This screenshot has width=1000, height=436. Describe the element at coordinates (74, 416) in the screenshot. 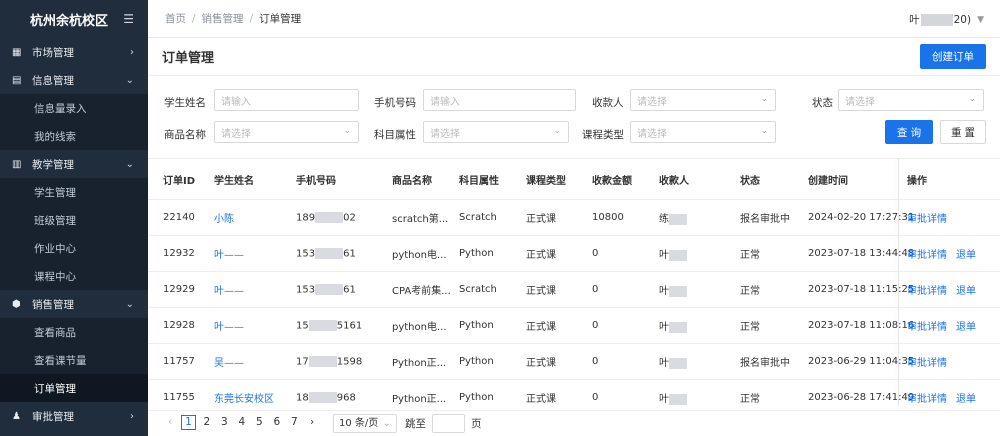

I see `sidebar-group-approval: ♟ 审批管理 ›` at that location.